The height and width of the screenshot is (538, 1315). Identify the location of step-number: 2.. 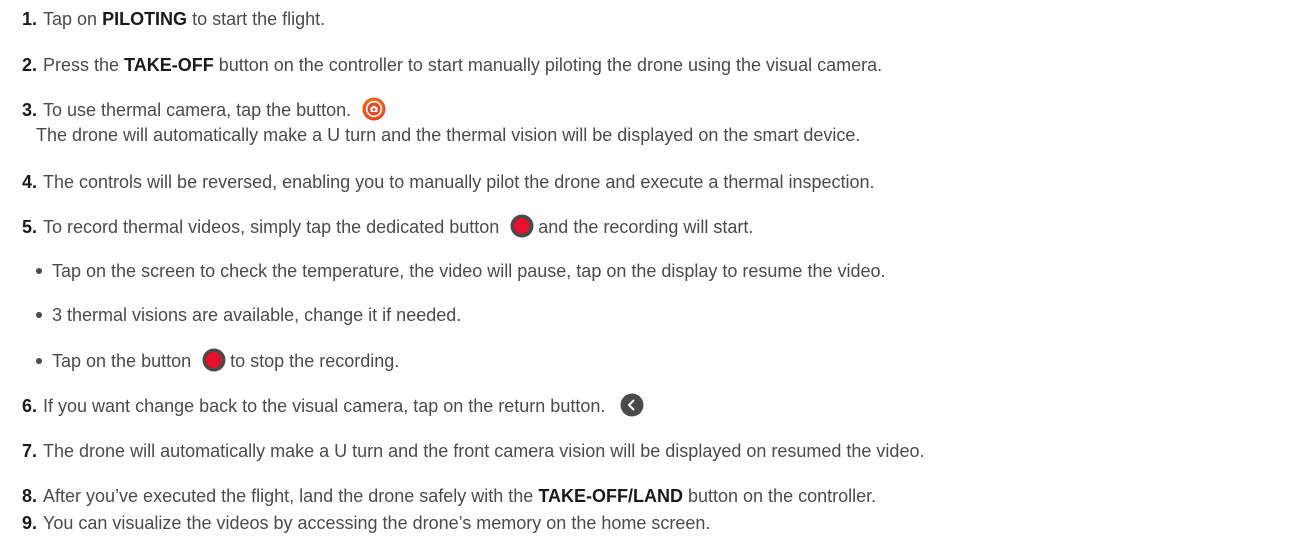
(30, 65).